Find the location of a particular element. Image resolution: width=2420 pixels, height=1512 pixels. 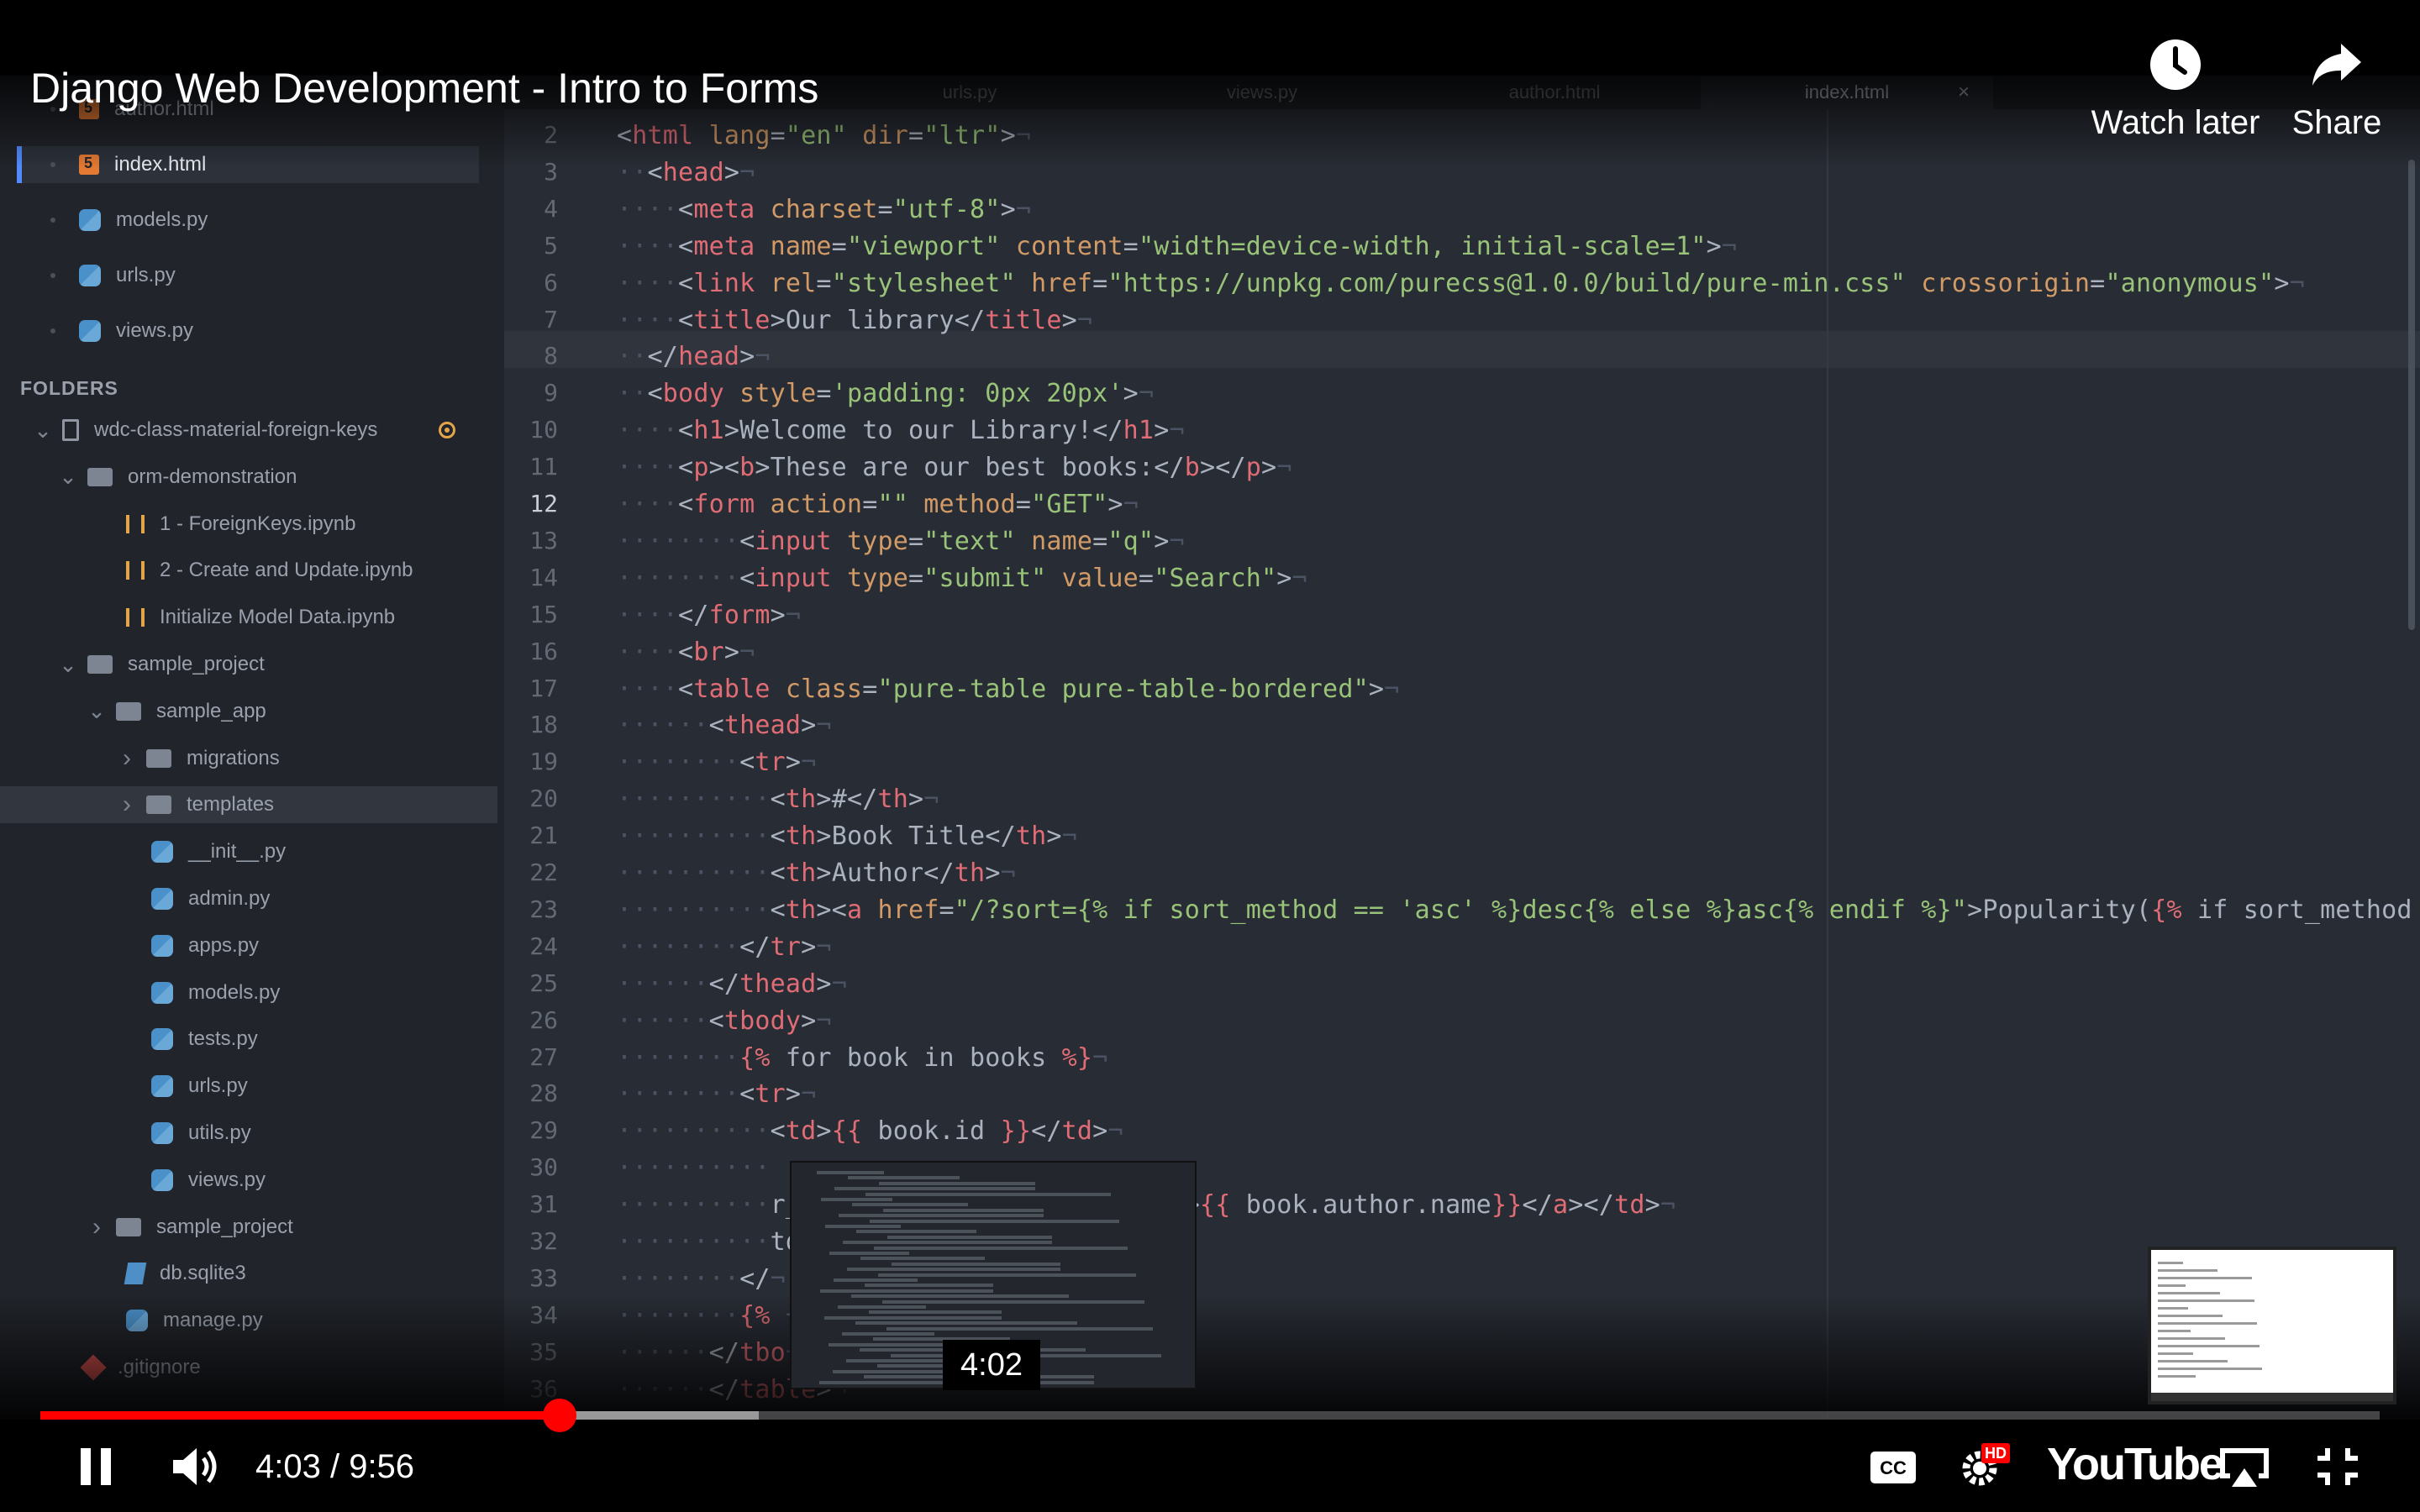

line-number: 29 is located at coordinates (543, 1130).